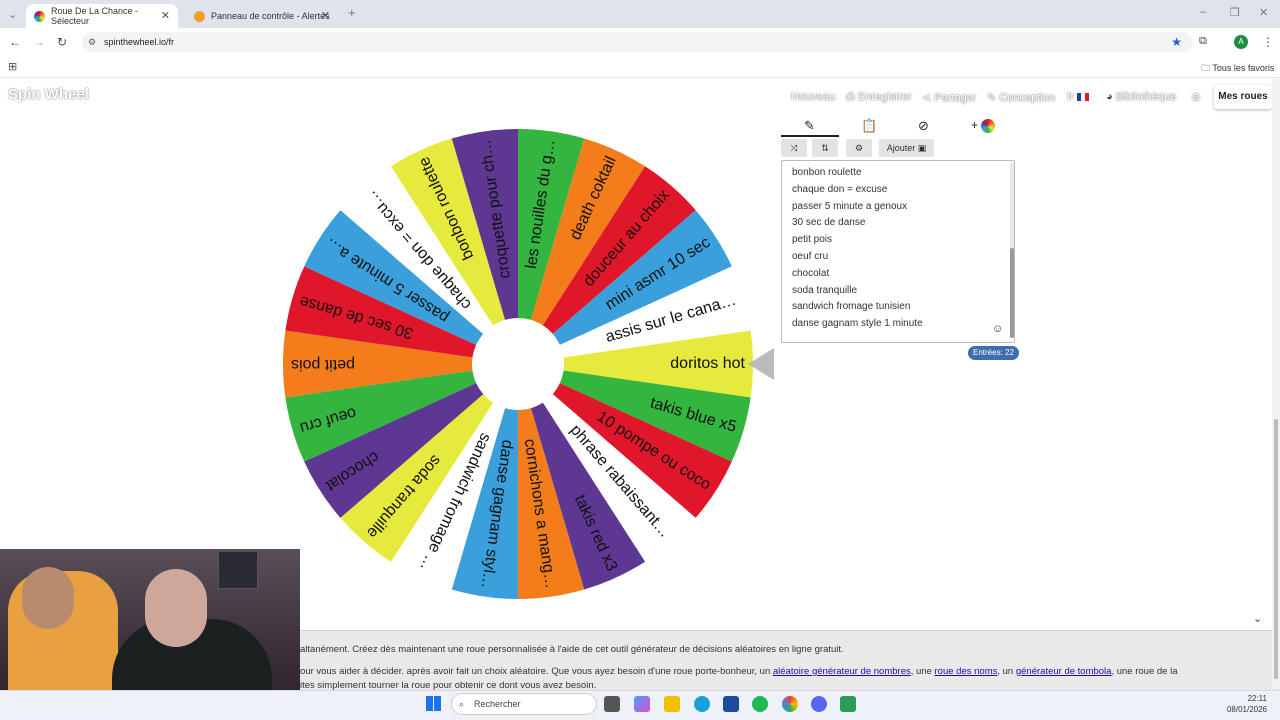 The image size is (1280, 720). Describe the element at coordinates (1203, 41) in the screenshot. I see `extensions-icon: ⧉` at that location.